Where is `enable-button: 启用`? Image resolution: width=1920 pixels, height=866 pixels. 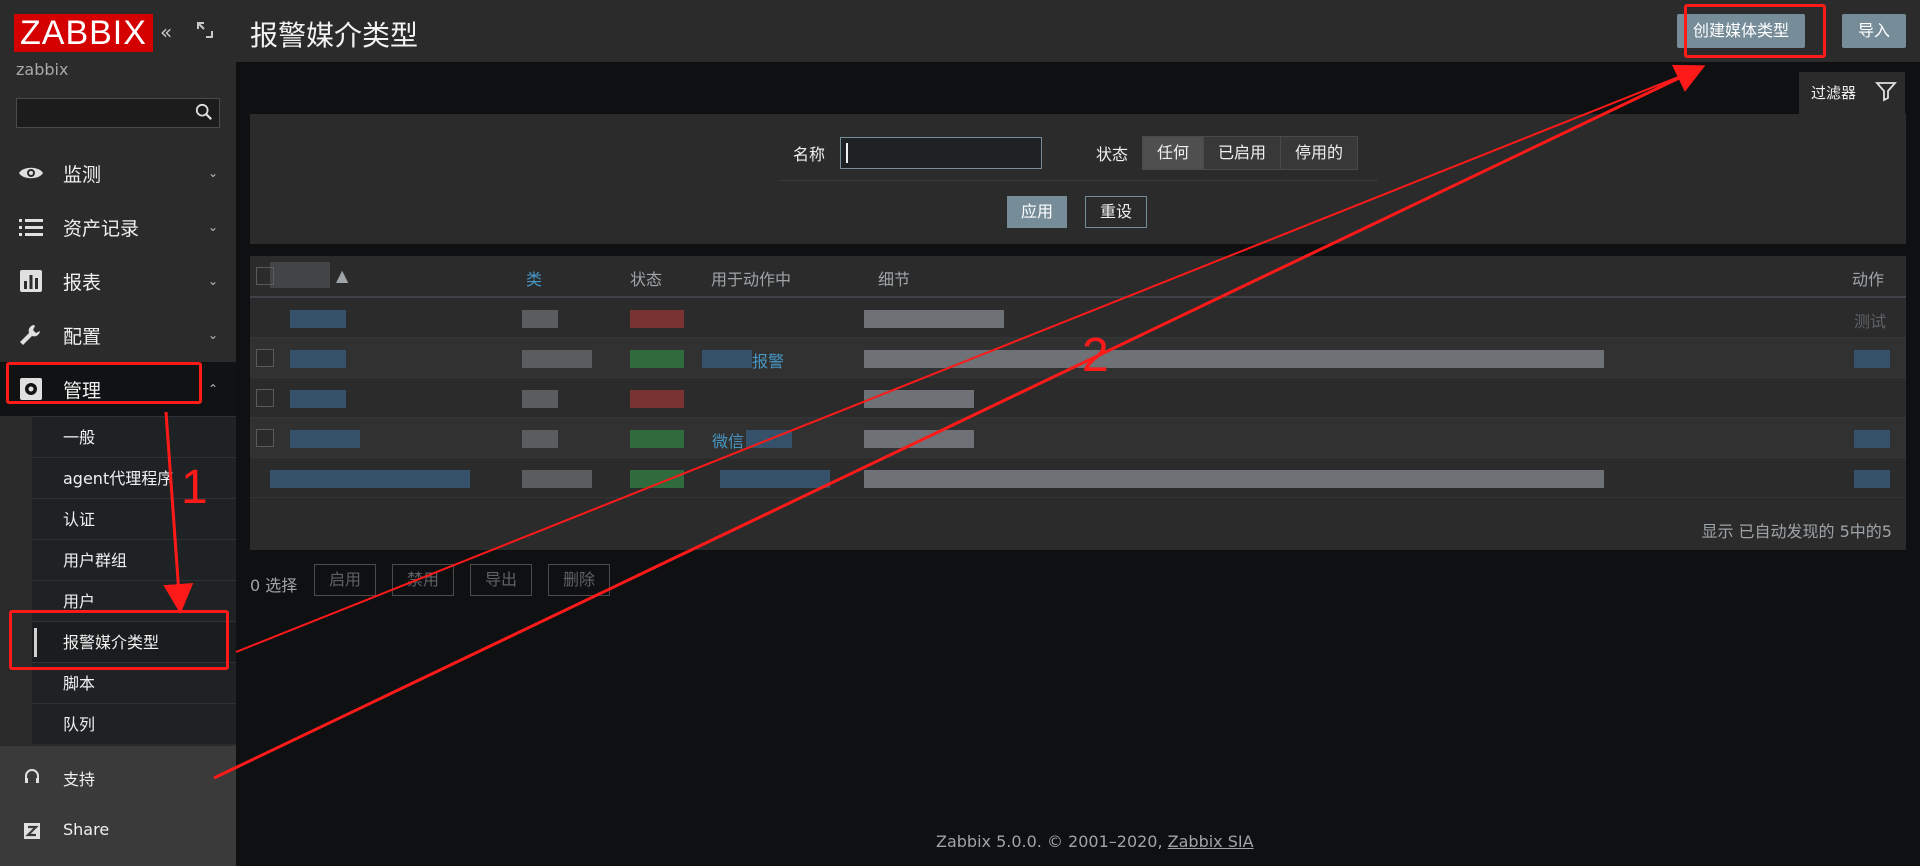
enable-button: 启用 is located at coordinates (345, 580).